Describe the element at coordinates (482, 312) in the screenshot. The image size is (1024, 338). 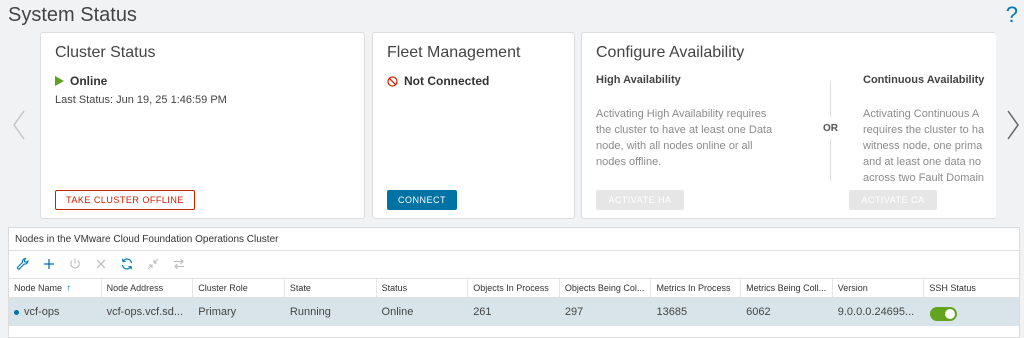
I see `cell-objects-in-process: 261` at that location.